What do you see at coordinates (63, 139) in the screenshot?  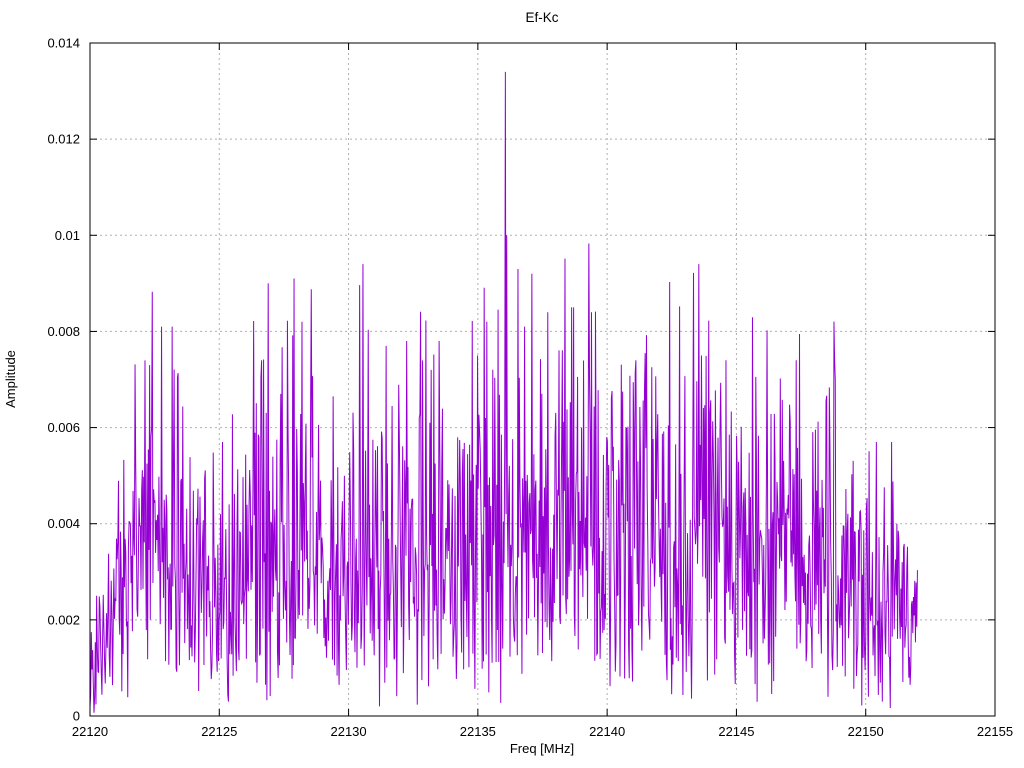 I see `y-tick-label: 0.012` at bounding box center [63, 139].